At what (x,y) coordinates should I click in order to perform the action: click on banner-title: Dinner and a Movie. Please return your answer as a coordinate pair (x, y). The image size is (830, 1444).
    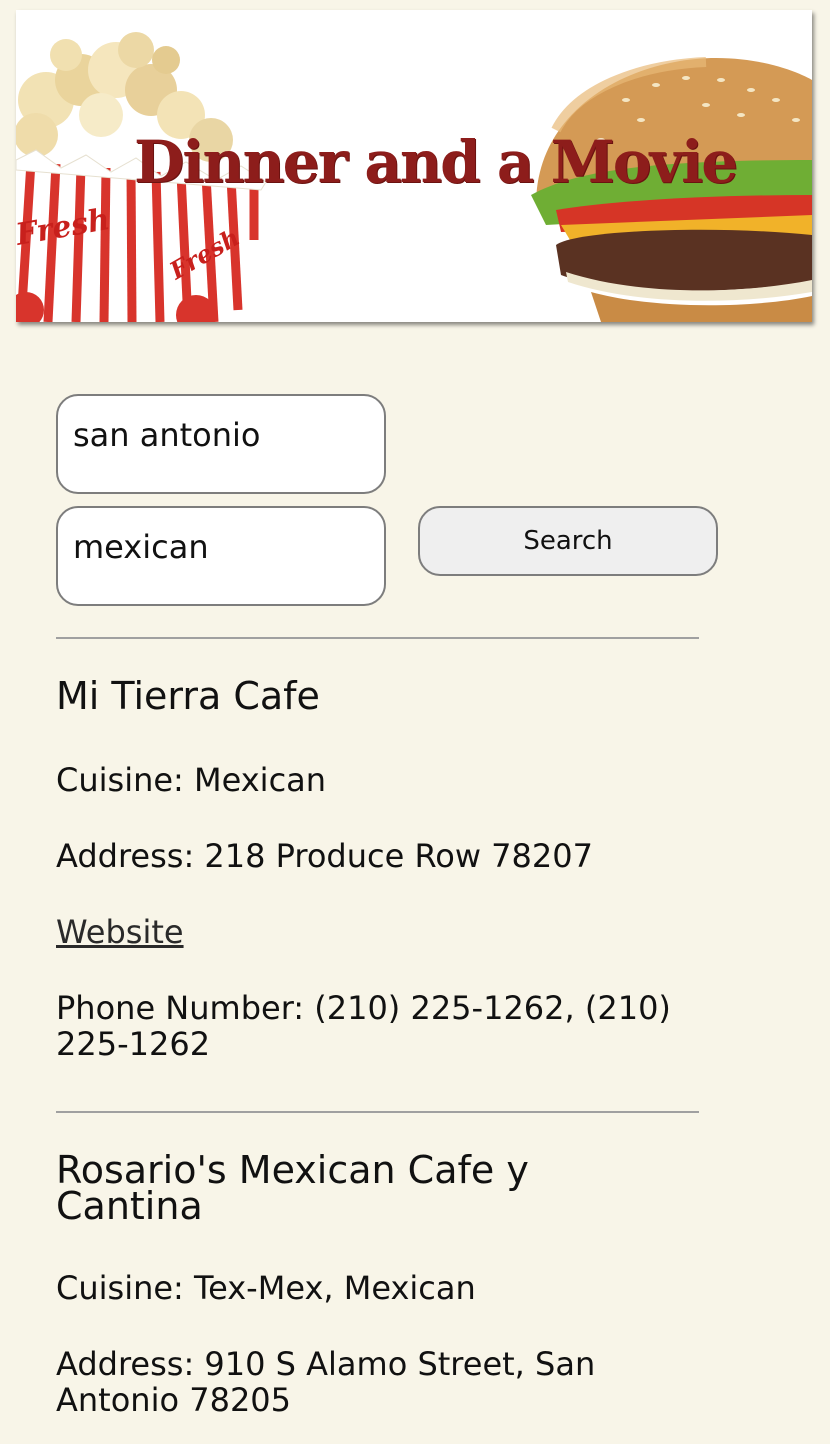
    Looking at the image, I should click on (436, 162).